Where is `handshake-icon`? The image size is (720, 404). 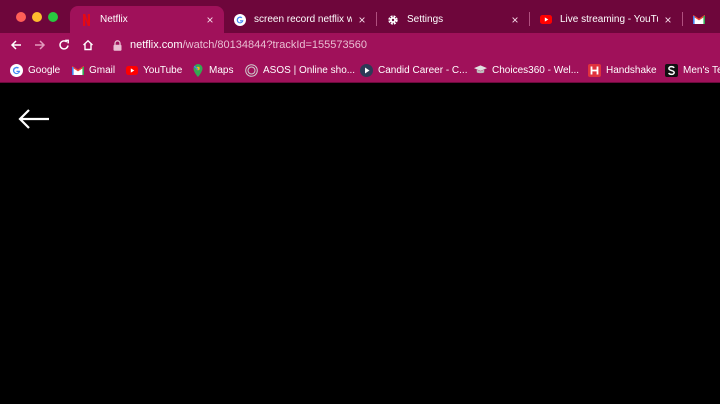 handshake-icon is located at coordinates (594, 70).